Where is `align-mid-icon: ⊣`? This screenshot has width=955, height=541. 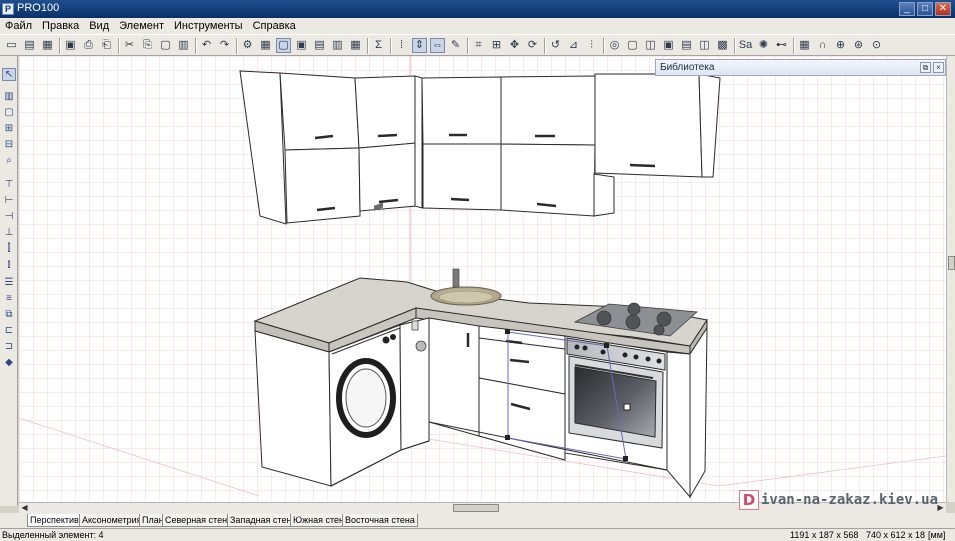 align-mid-icon: ⊣ is located at coordinates (9, 216).